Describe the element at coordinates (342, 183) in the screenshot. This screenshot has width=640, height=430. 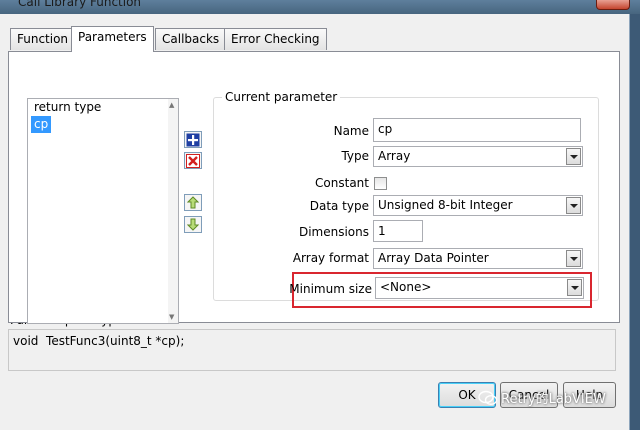
I see `constant-label: Constant` at that location.